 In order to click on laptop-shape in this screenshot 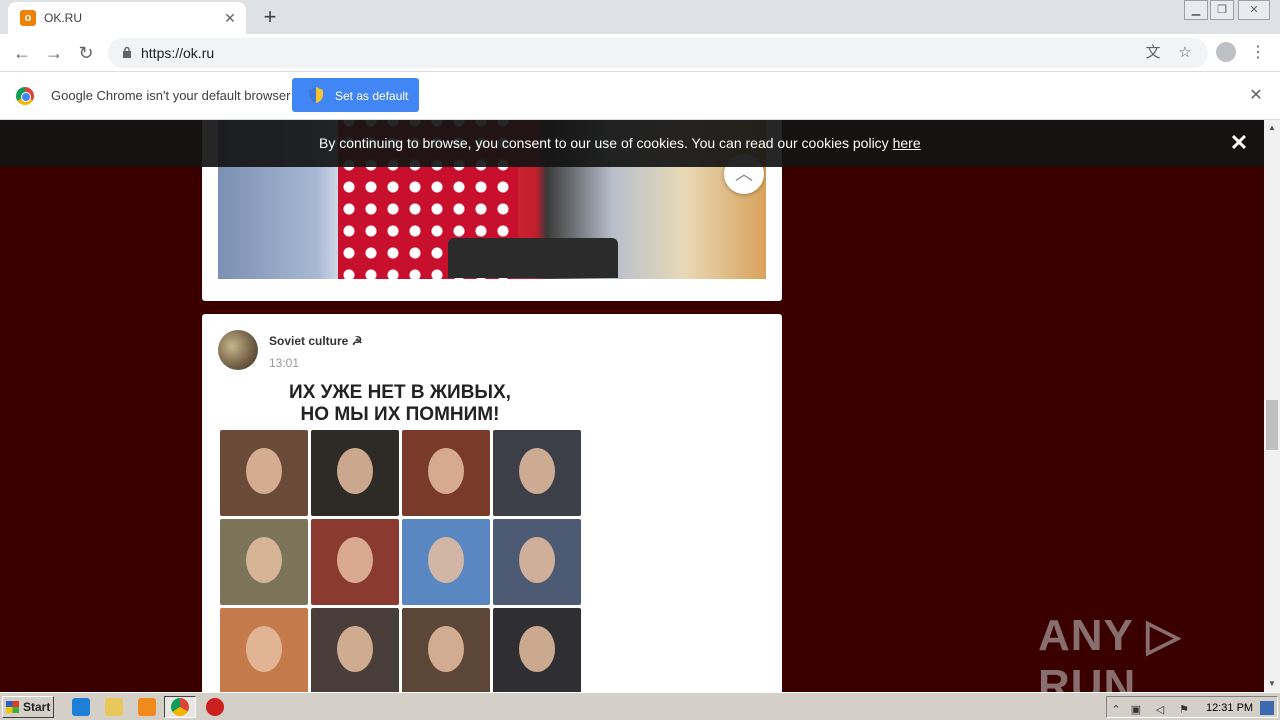, I will do `click(533, 258)`.